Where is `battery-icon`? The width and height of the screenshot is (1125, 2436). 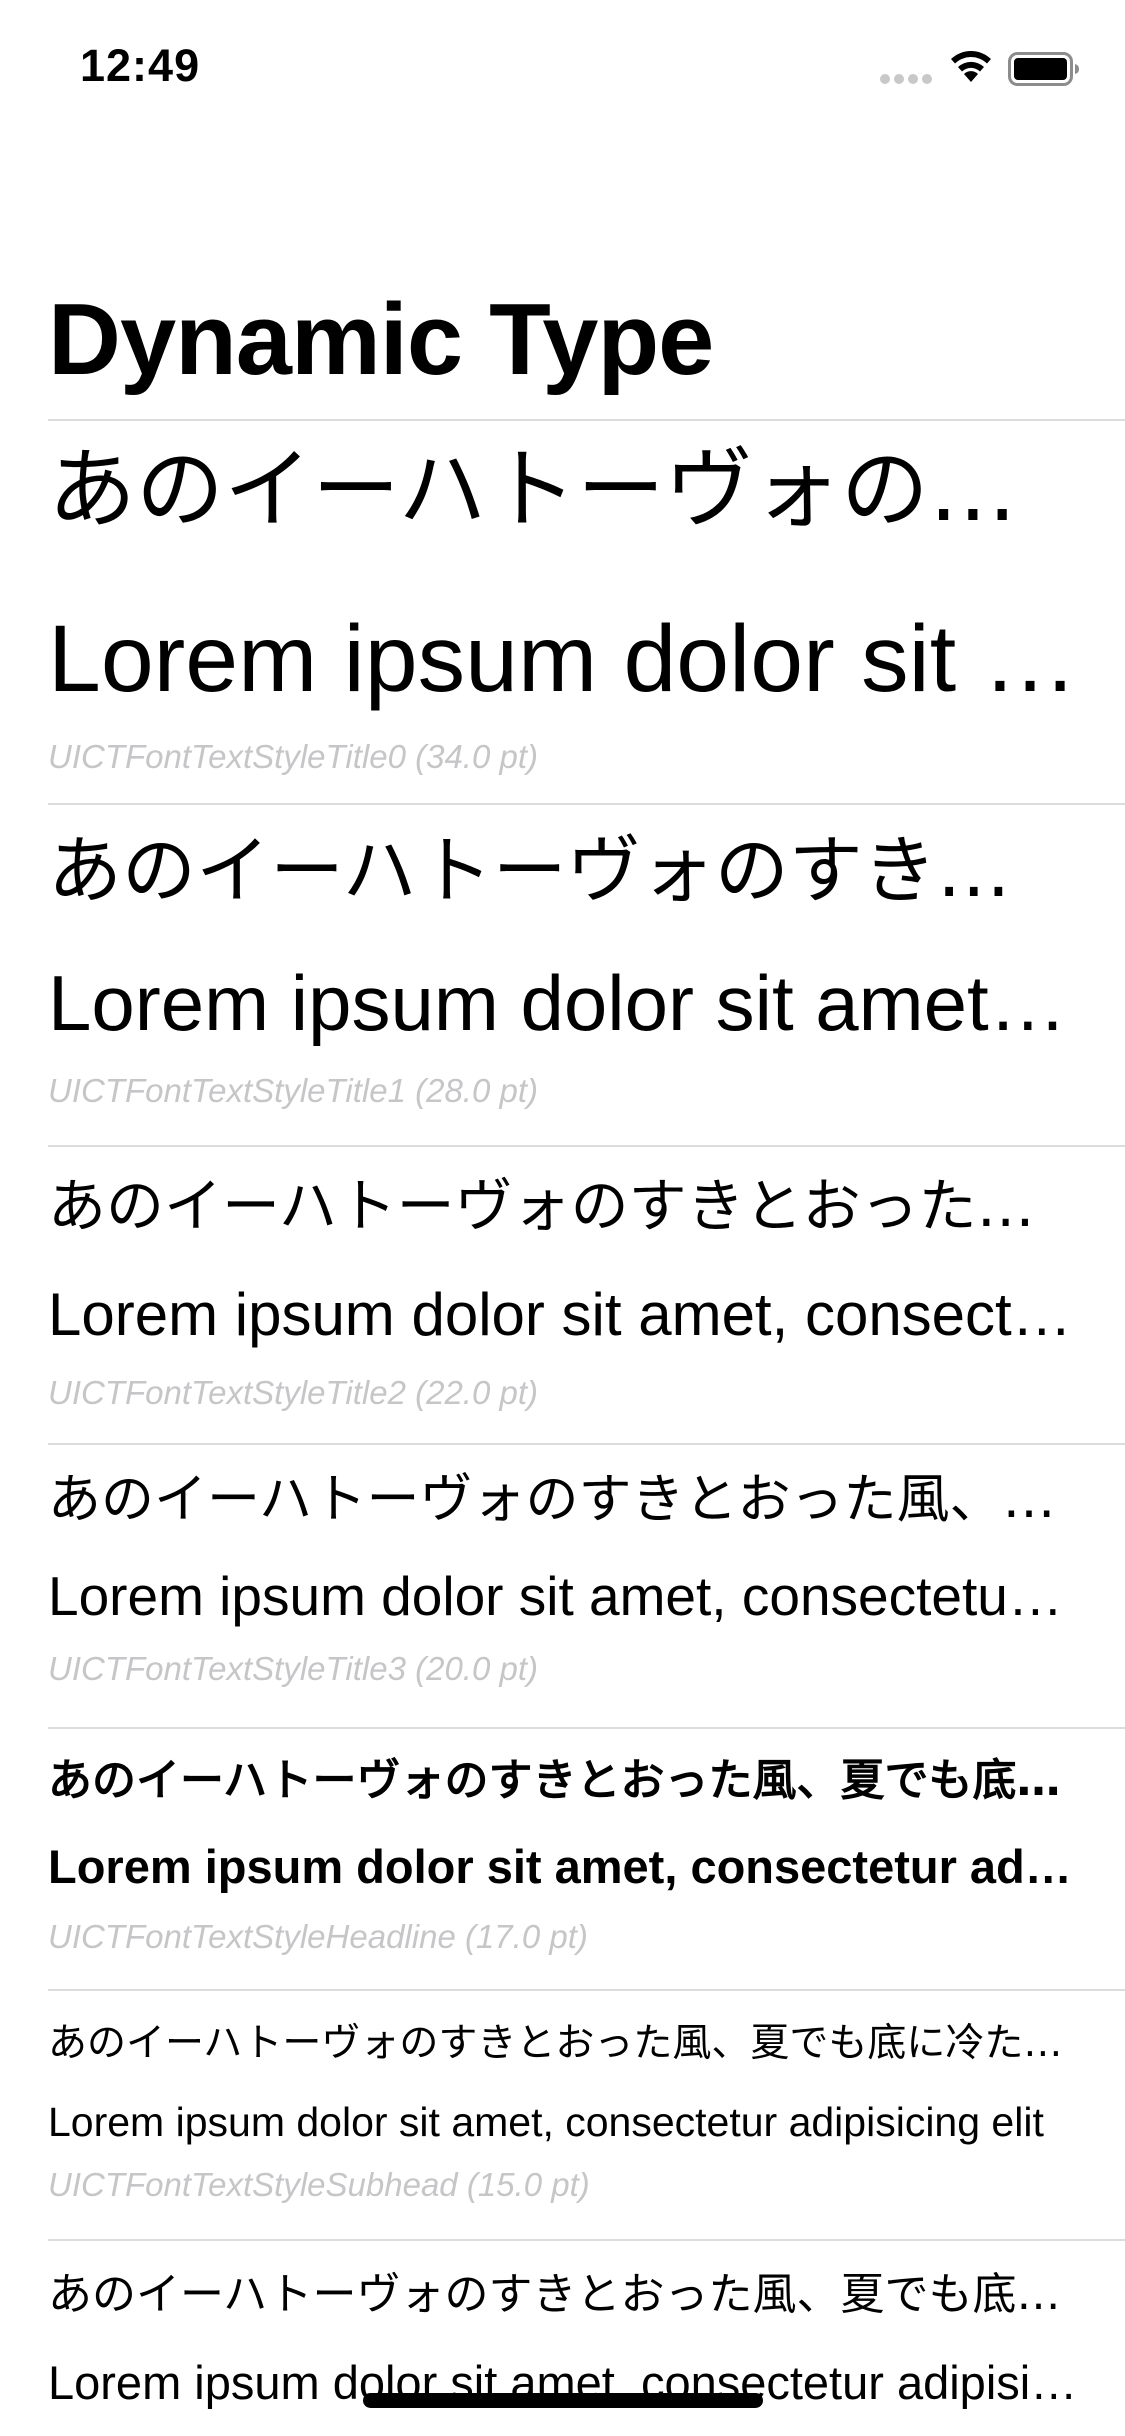
battery-icon is located at coordinates (1043, 69).